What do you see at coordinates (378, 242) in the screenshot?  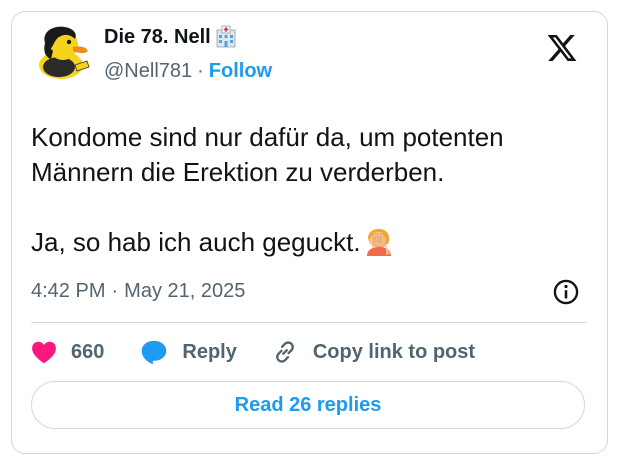 I see `facepalm-icon` at bounding box center [378, 242].